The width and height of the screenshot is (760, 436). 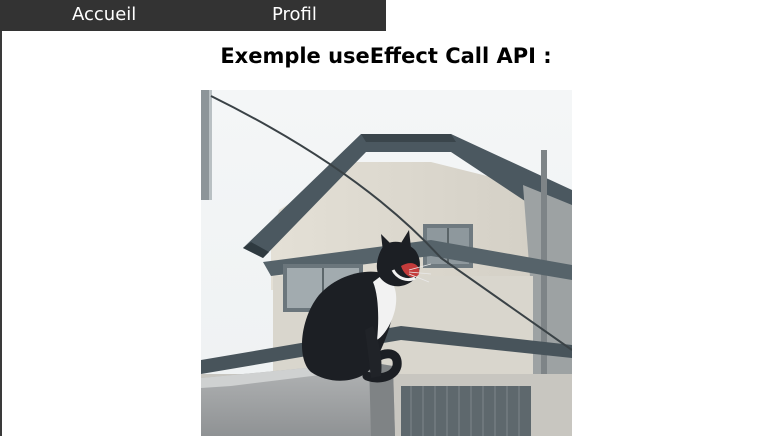 I want to click on nav-link-accueil: Accueil, so click(x=104, y=15).